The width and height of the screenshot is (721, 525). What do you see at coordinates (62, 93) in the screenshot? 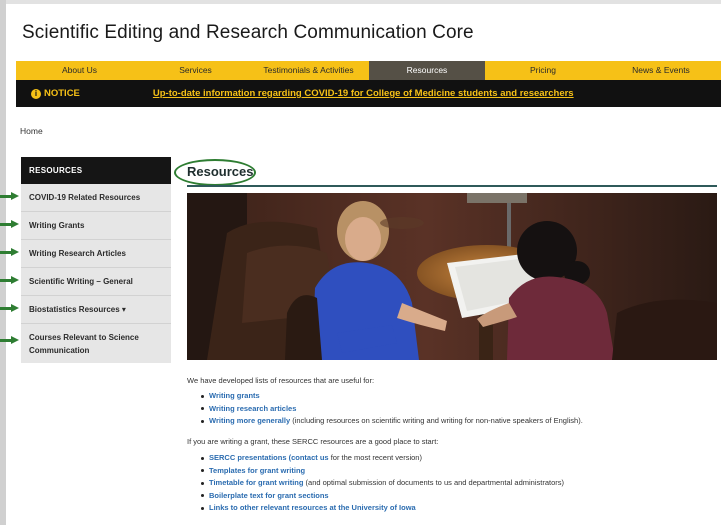
I see `notice-label: NOTICE` at bounding box center [62, 93].